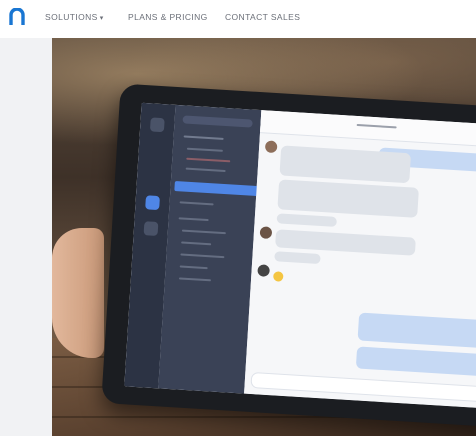  I want to click on nav-label-solutions: SOLUTIONS, so click(71, 17).